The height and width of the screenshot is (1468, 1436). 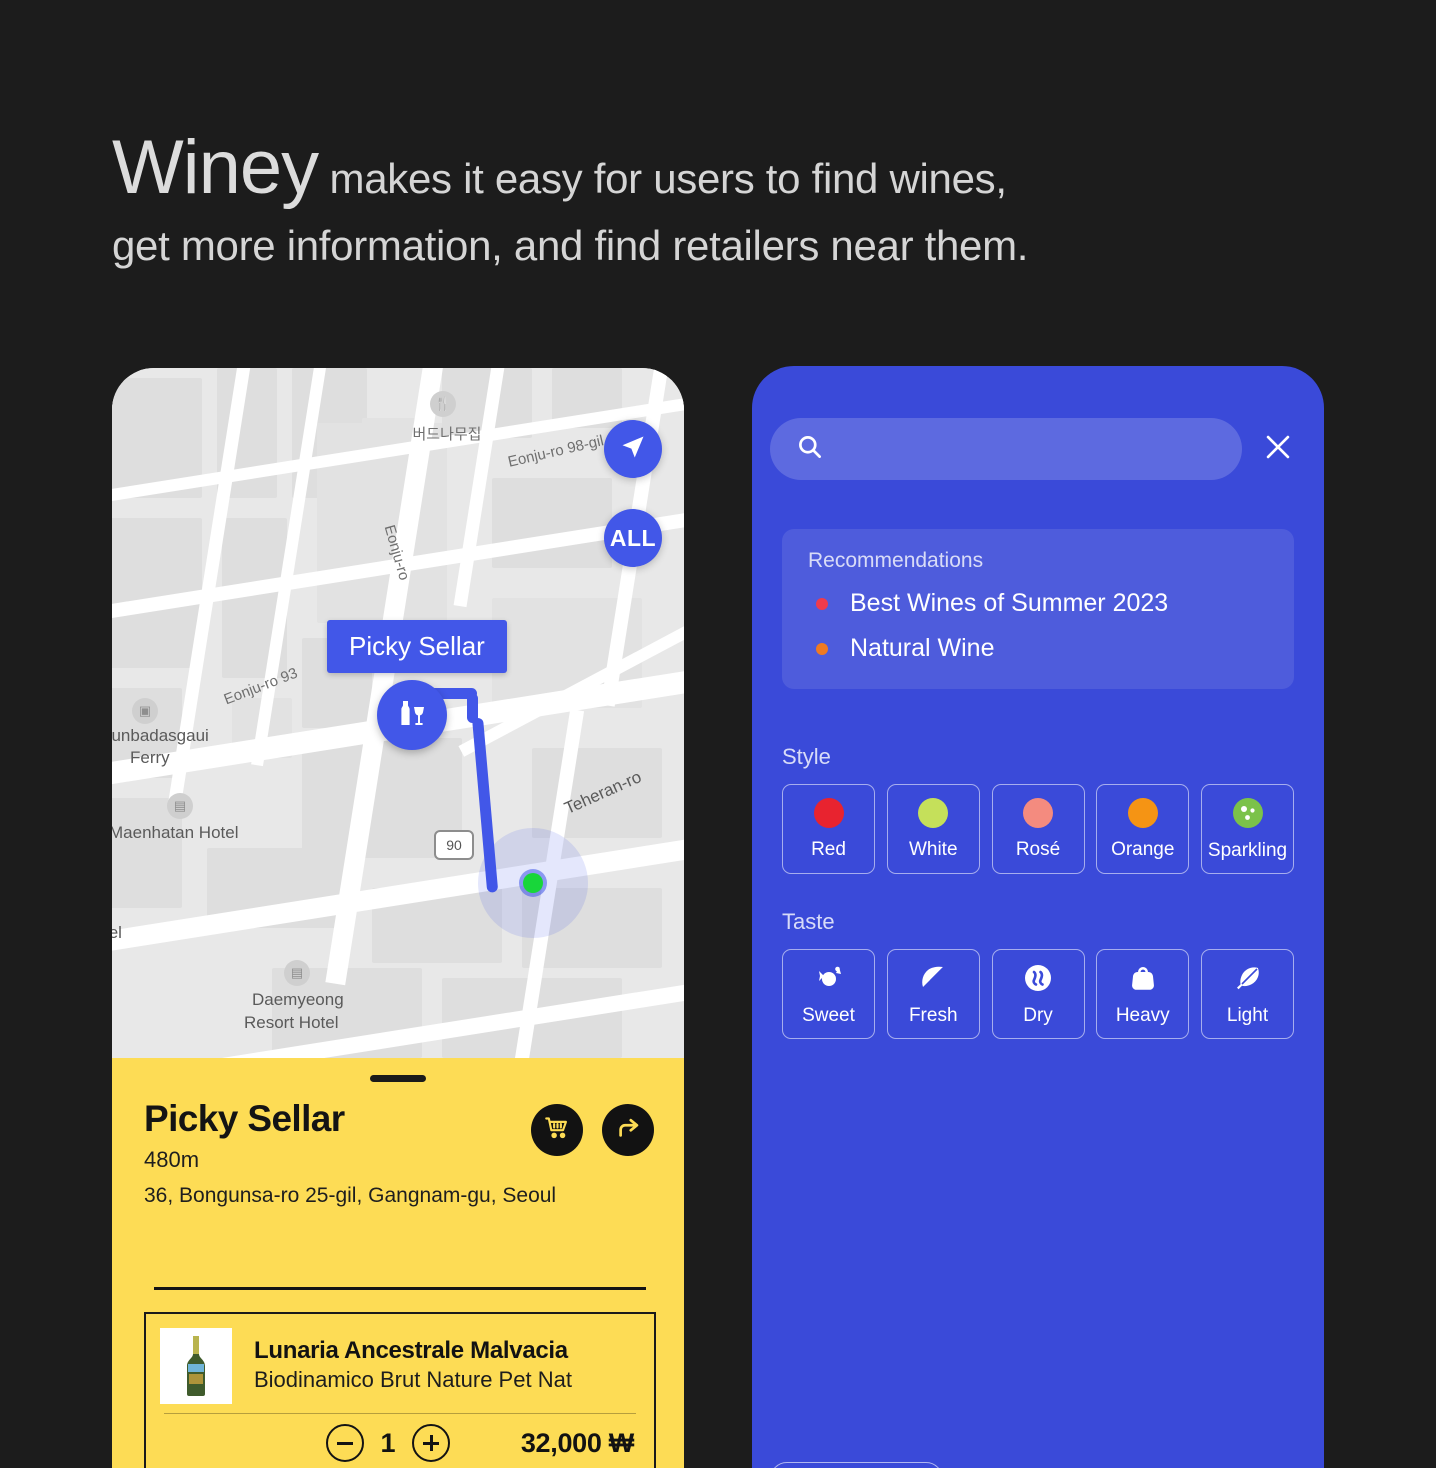 I want to click on style-chip-orange: Orange, so click(x=1143, y=829).